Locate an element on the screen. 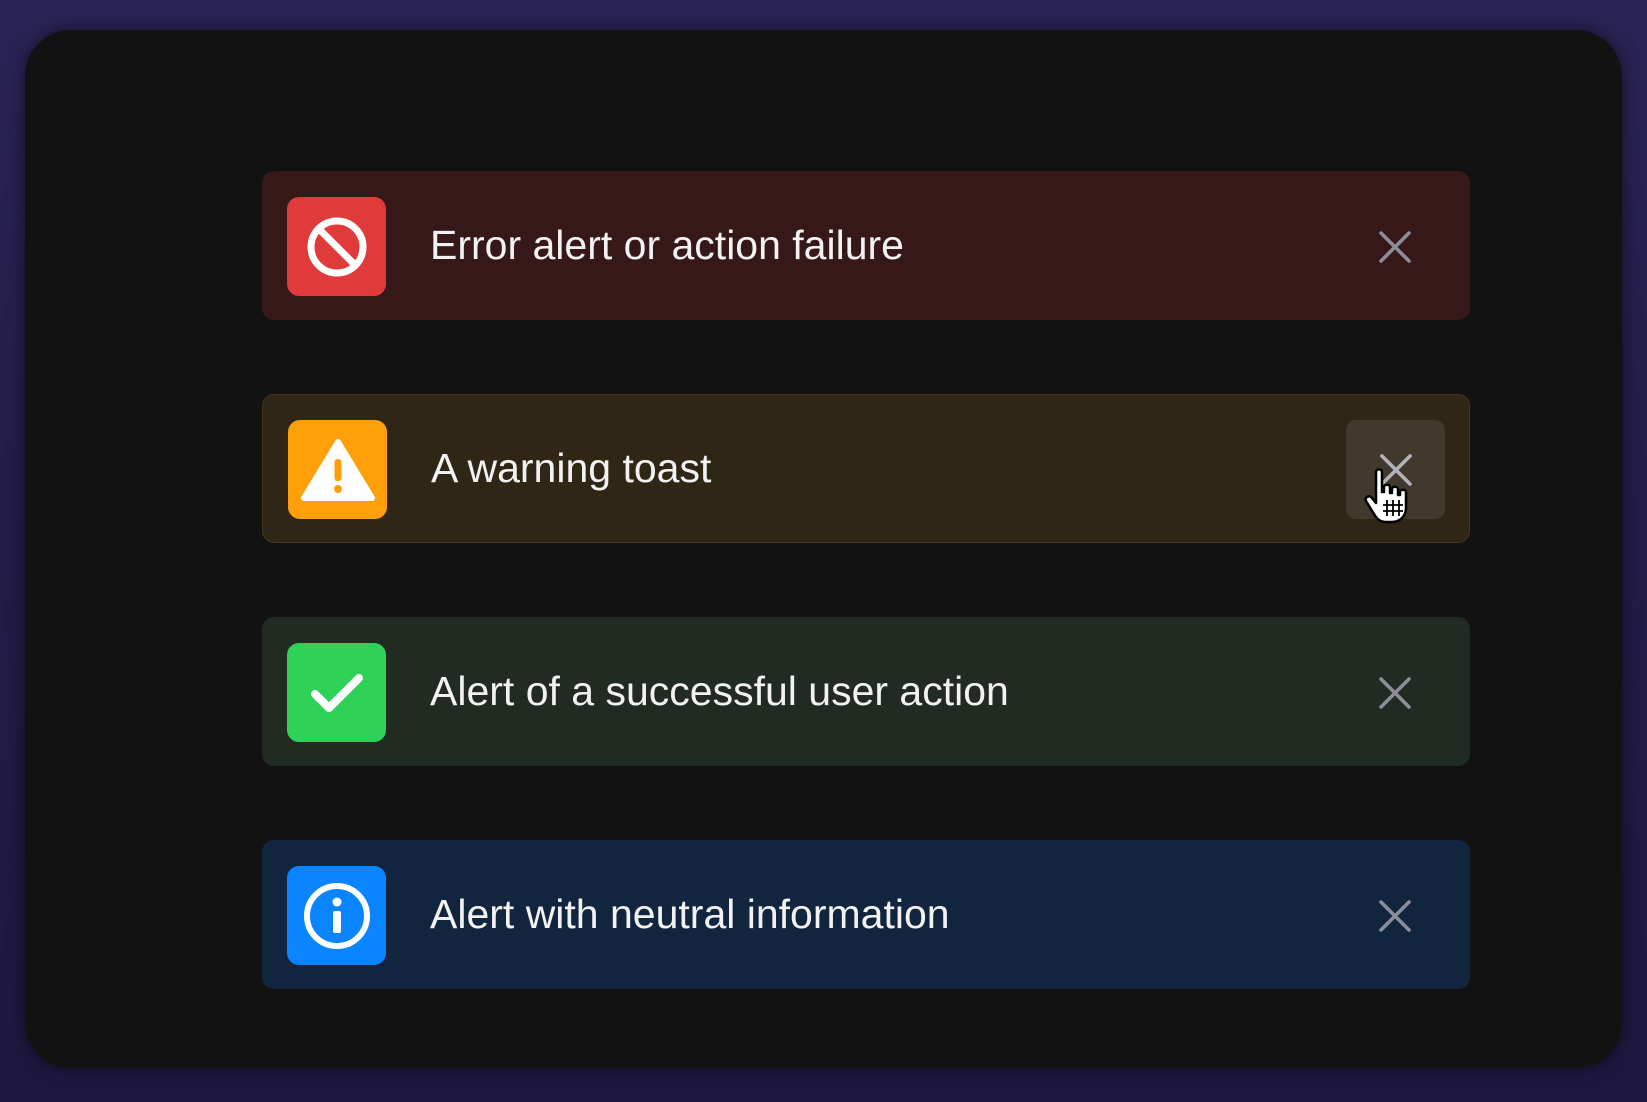 This screenshot has width=1647, height=1102. toast-message: Alert of a successful user action is located at coordinates (719, 691).